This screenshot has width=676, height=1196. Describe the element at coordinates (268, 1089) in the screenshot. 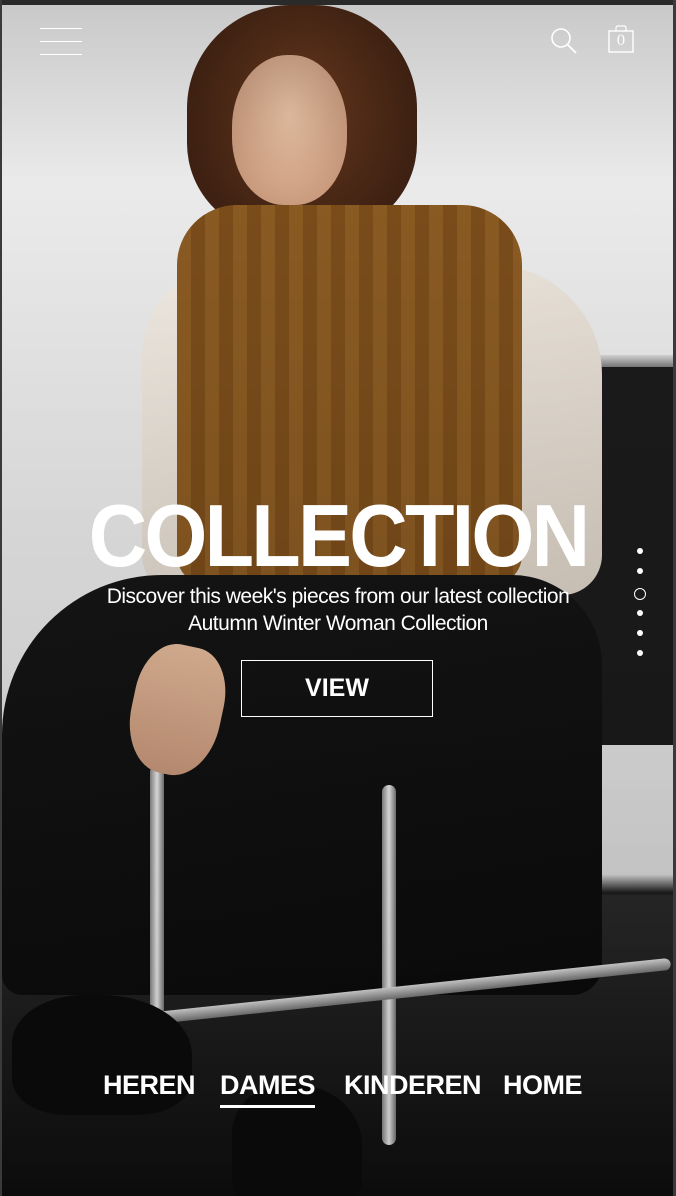

I see `nav-item-dames: DAMES` at that location.